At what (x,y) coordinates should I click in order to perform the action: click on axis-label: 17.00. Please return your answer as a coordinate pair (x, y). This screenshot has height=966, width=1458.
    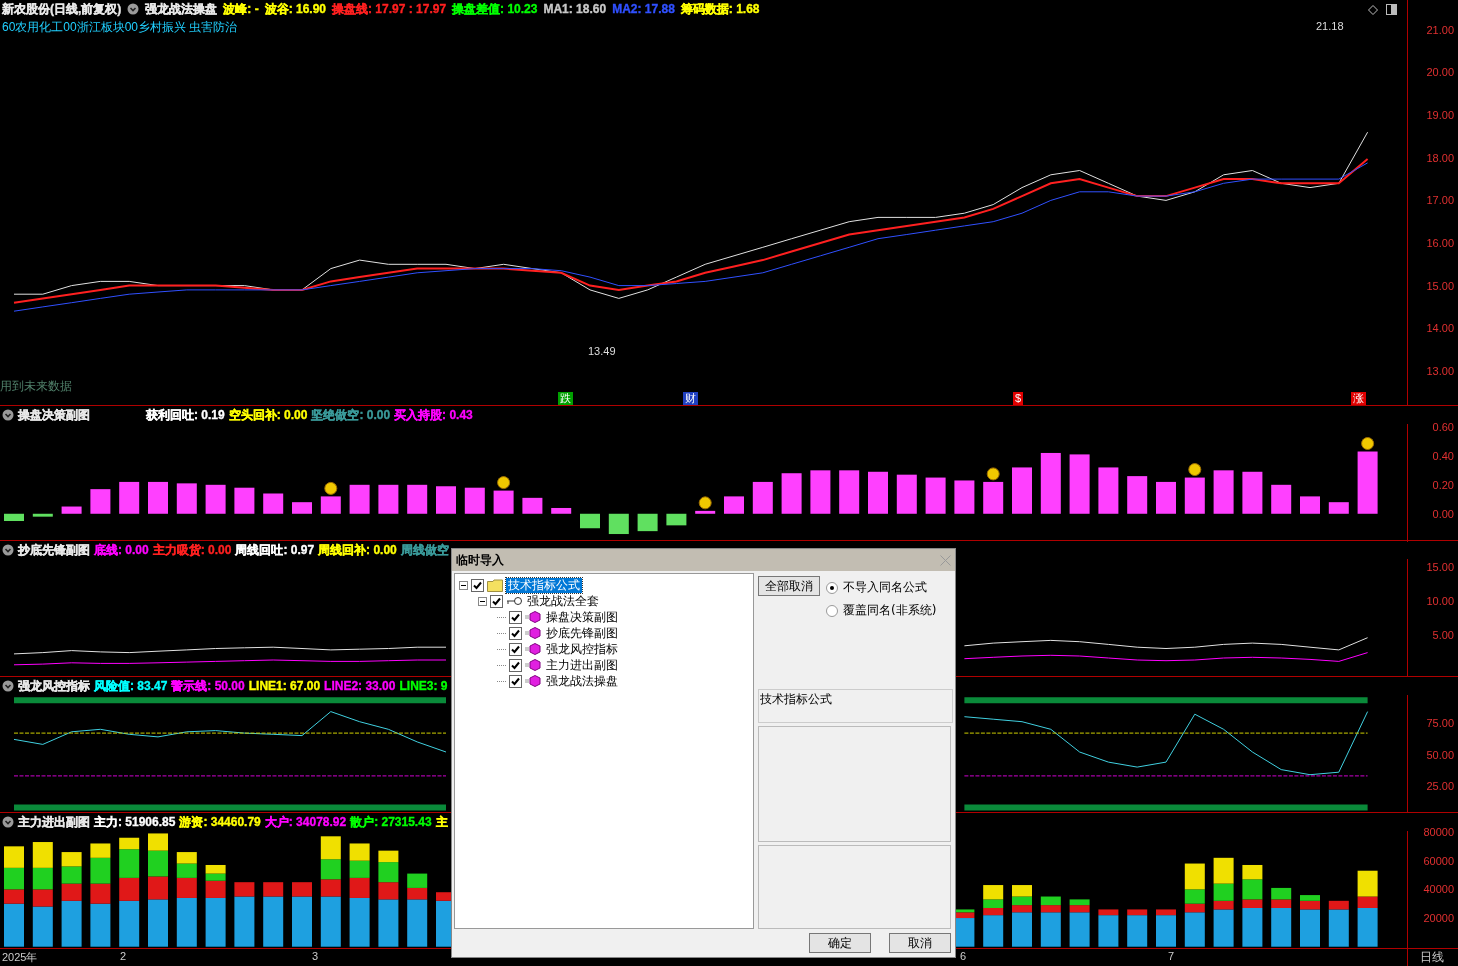
    Looking at the image, I should click on (1440, 200).